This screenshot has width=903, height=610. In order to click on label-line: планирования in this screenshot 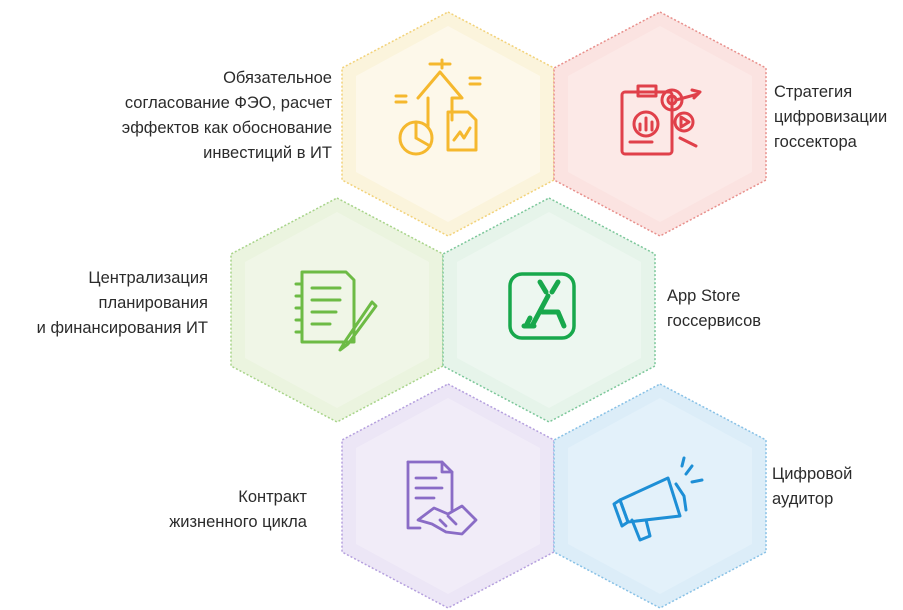, I will do `click(153, 303)`.